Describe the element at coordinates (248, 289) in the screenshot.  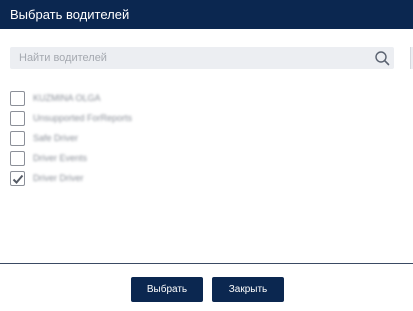
I see `close-button: Закрыть` at that location.